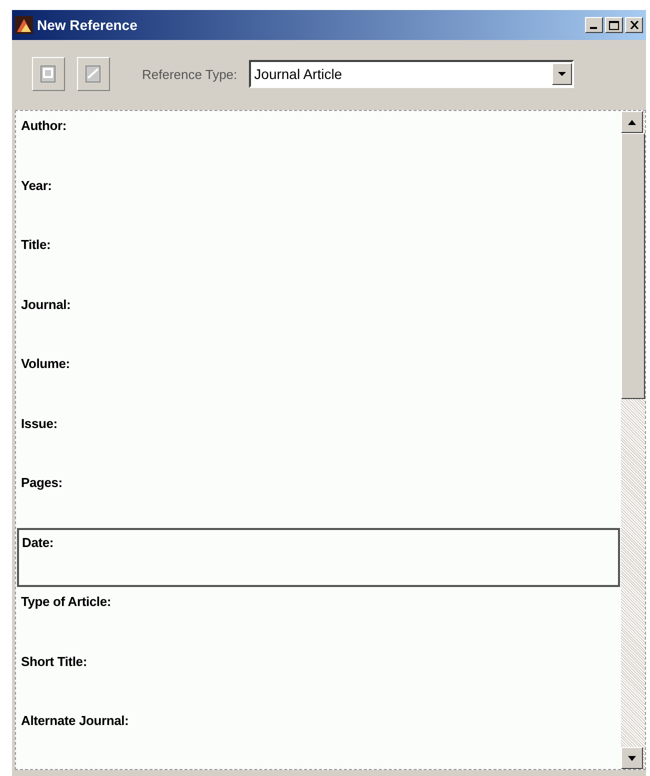  Describe the element at coordinates (633, 440) in the screenshot. I see `scrollbar` at that location.